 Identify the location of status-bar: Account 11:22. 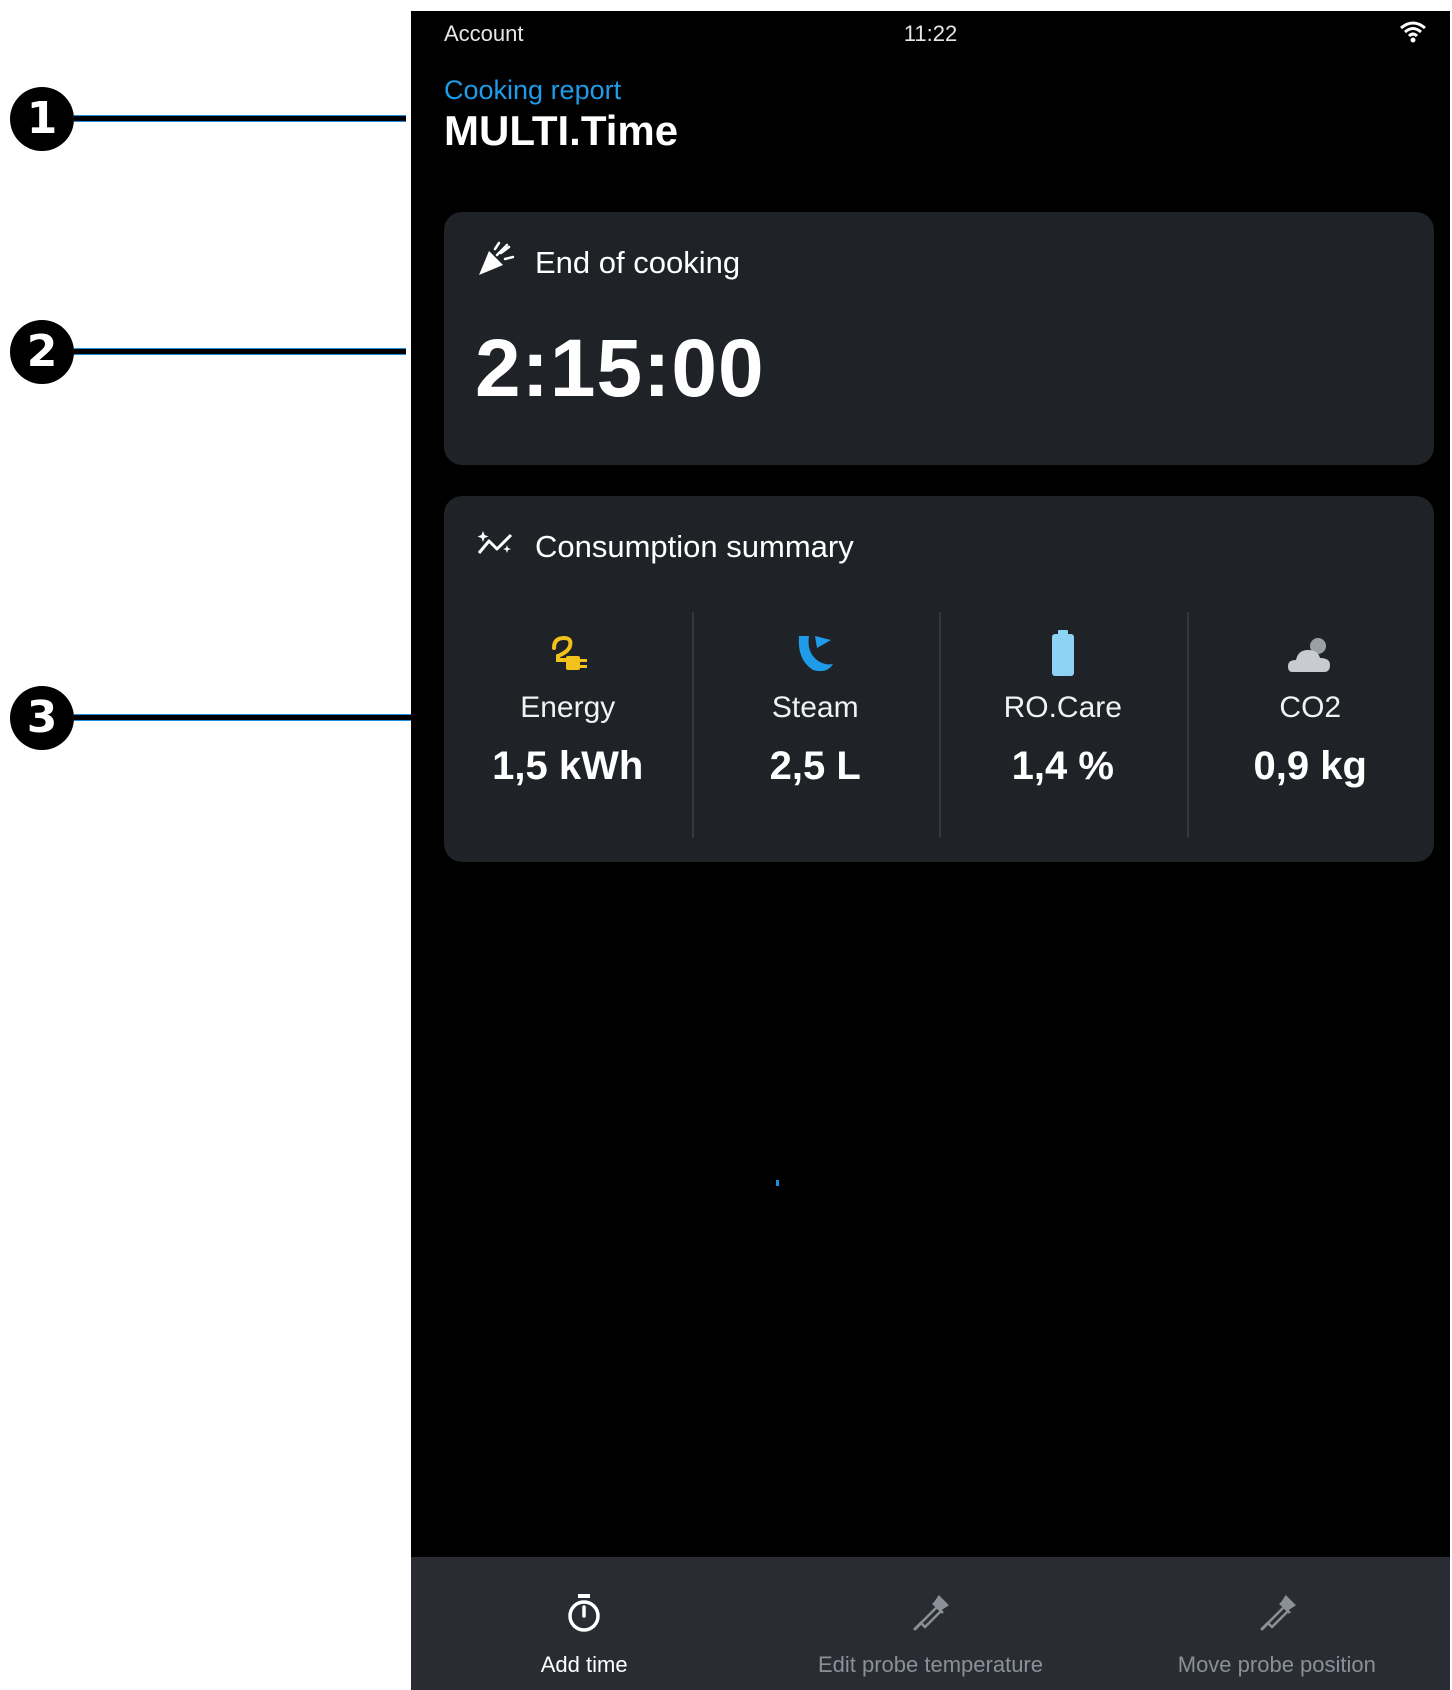
(930, 34).